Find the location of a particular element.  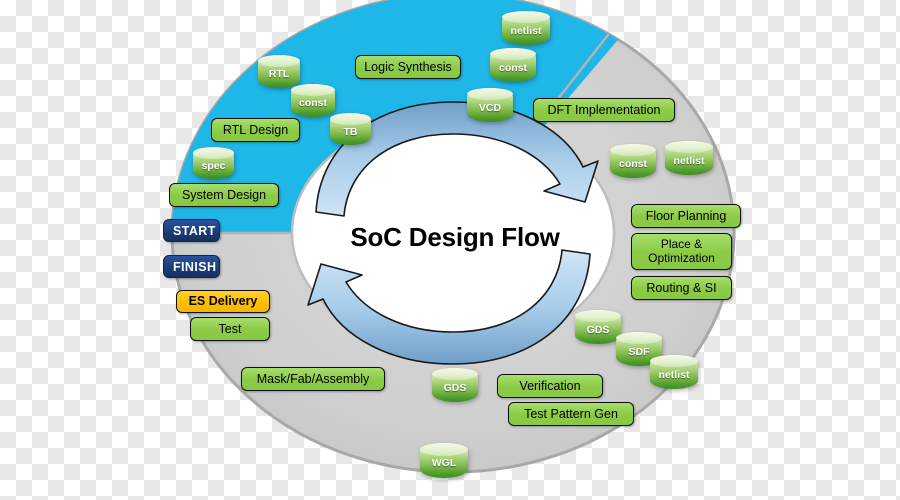

data-object-tb: TB is located at coordinates (350, 129).